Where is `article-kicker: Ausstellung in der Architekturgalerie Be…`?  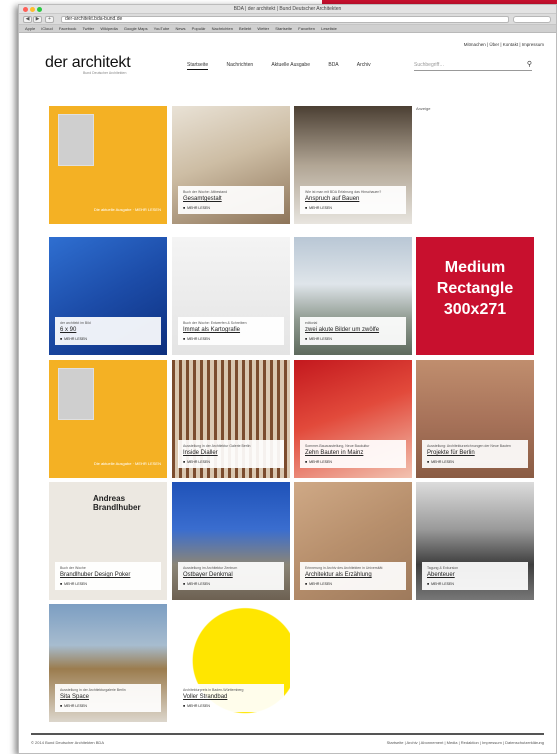 article-kicker: Ausstellung in der Architekturgalerie Be… is located at coordinates (93, 689).